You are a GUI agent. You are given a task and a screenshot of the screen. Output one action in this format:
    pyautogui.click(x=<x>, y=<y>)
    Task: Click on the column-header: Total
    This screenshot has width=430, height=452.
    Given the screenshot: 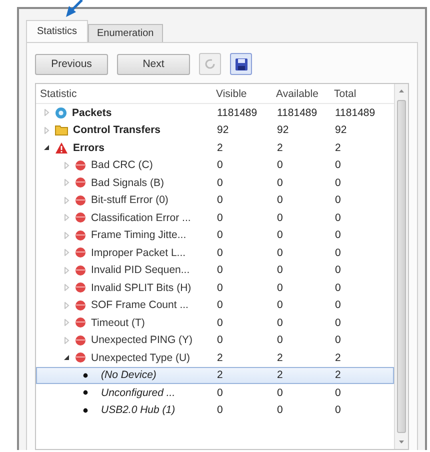 What is the action you would take?
    pyautogui.click(x=359, y=94)
    